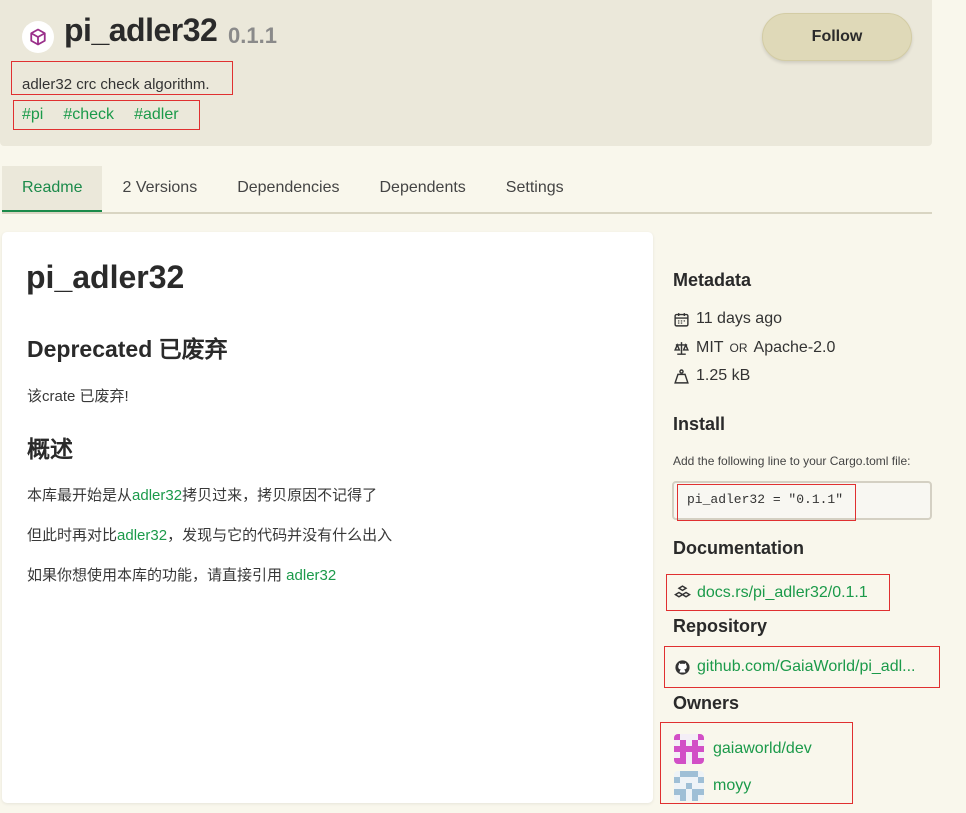 The height and width of the screenshot is (813, 966). I want to click on size-text: 1.25 kB, so click(723, 375).